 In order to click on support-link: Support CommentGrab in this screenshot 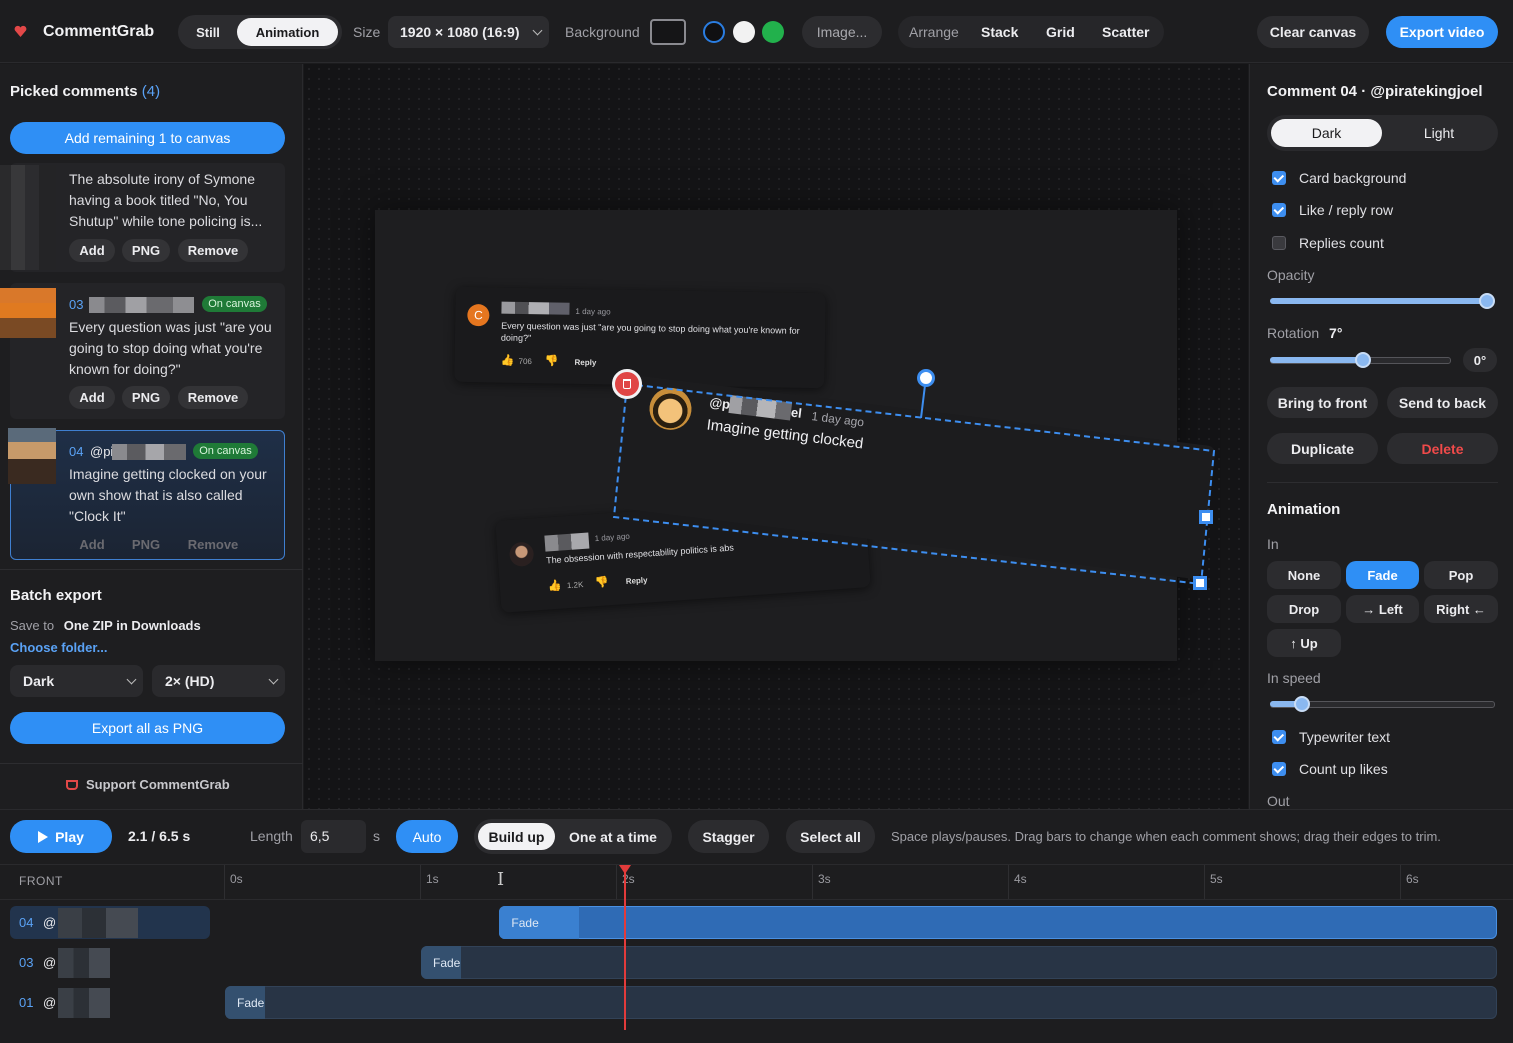, I will do `click(148, 784)`.